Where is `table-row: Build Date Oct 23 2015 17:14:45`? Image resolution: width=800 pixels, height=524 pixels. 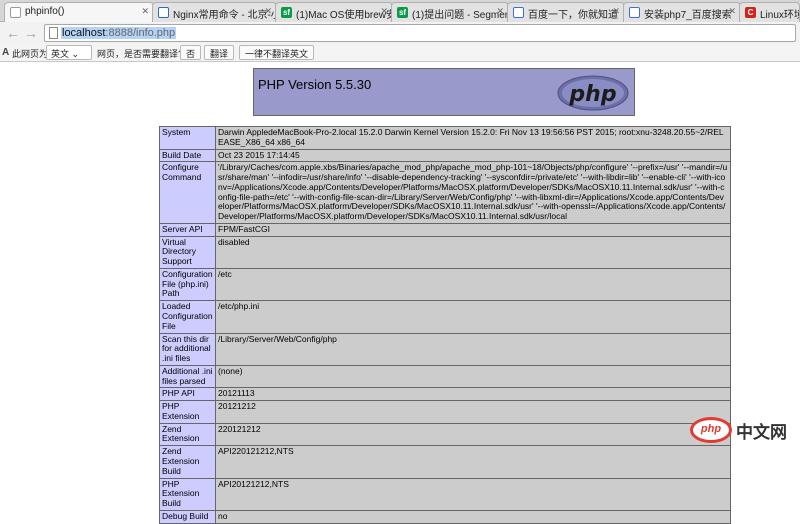 table-row: Build Date Oct 23 2015 17:14:45 is located at coordinates (445, 155).